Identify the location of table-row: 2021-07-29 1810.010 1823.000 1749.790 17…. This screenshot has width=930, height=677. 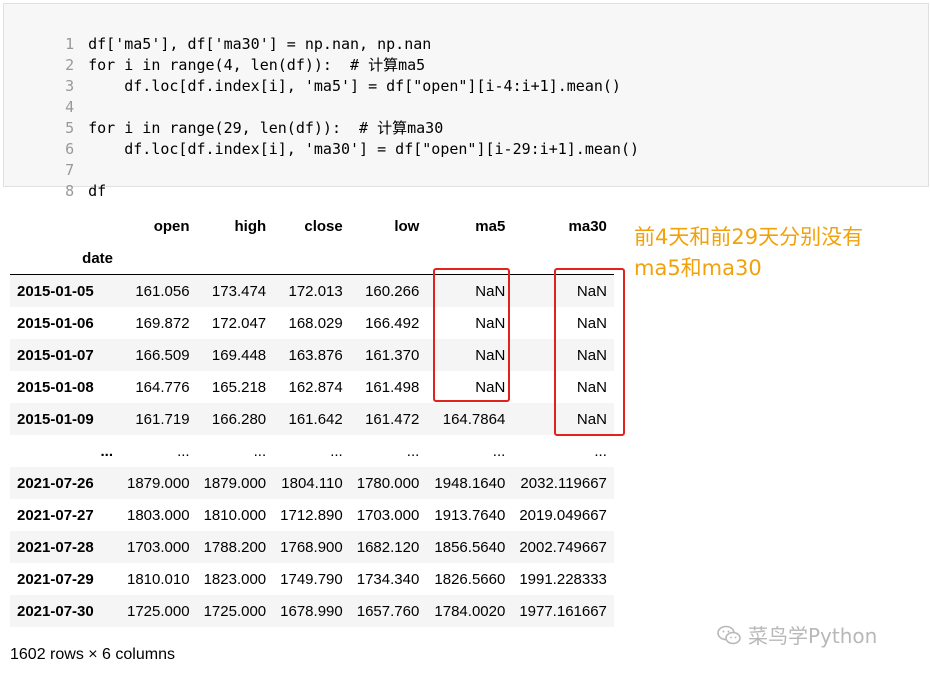
(312, 579).